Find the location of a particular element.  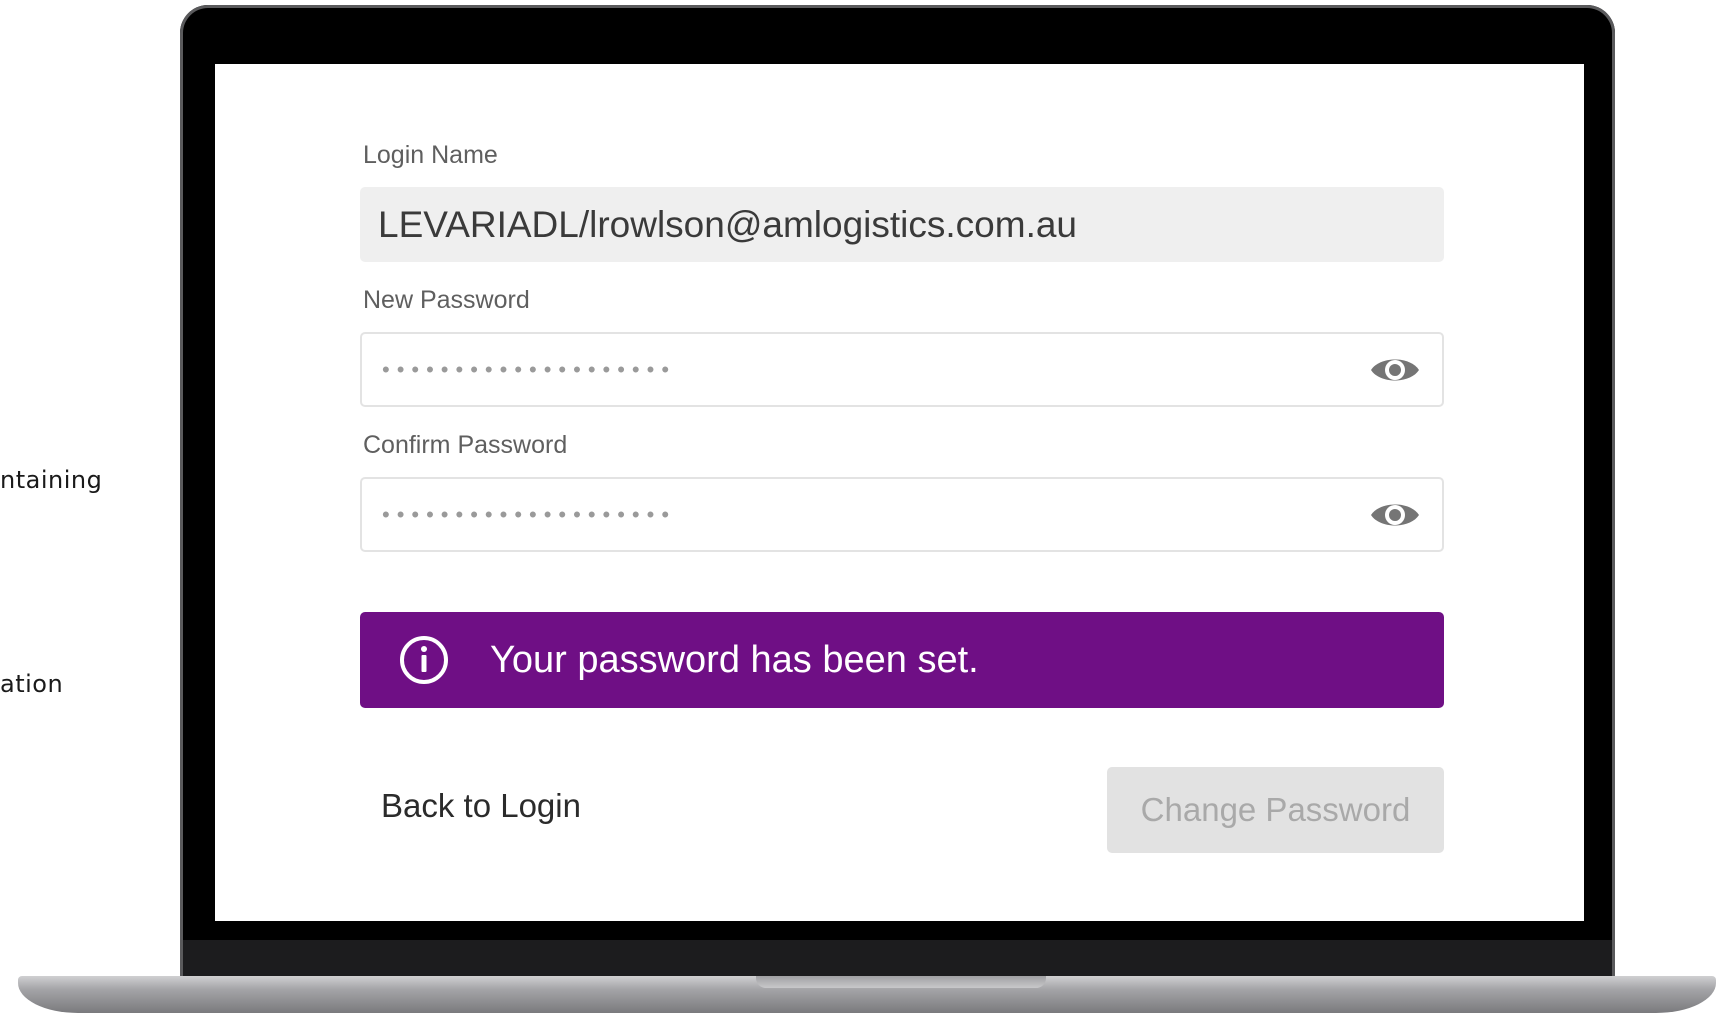

new-password-field: •••••••••••••••••••• is located at coordinates (902, 369).